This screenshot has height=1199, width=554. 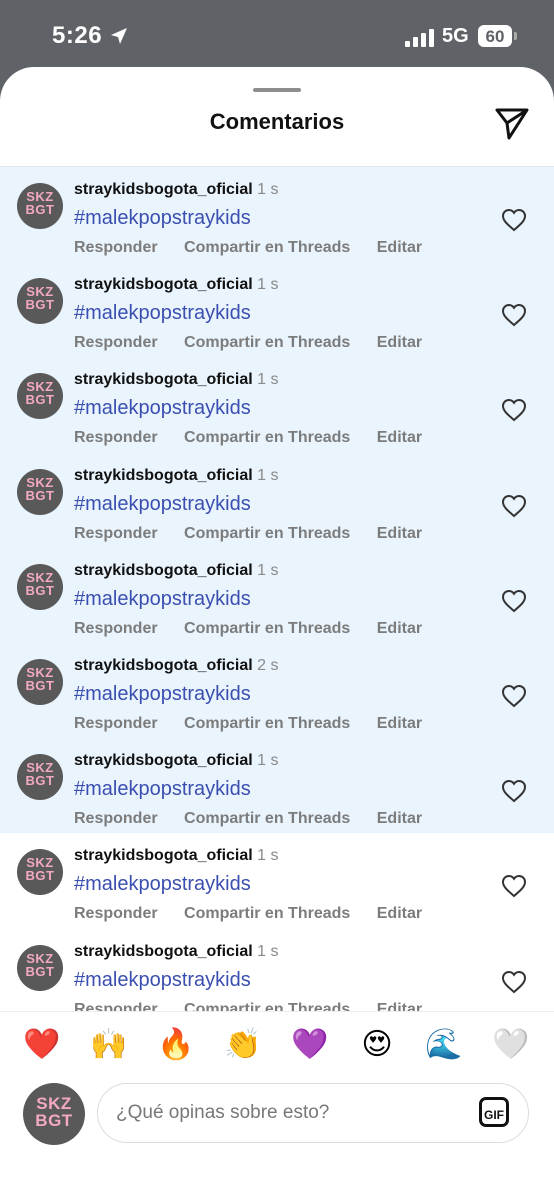 I want to click on comment-composer: SKZ BGT ¿Qué opinas sobre esto? GIF, so click(x=277, y=1139).